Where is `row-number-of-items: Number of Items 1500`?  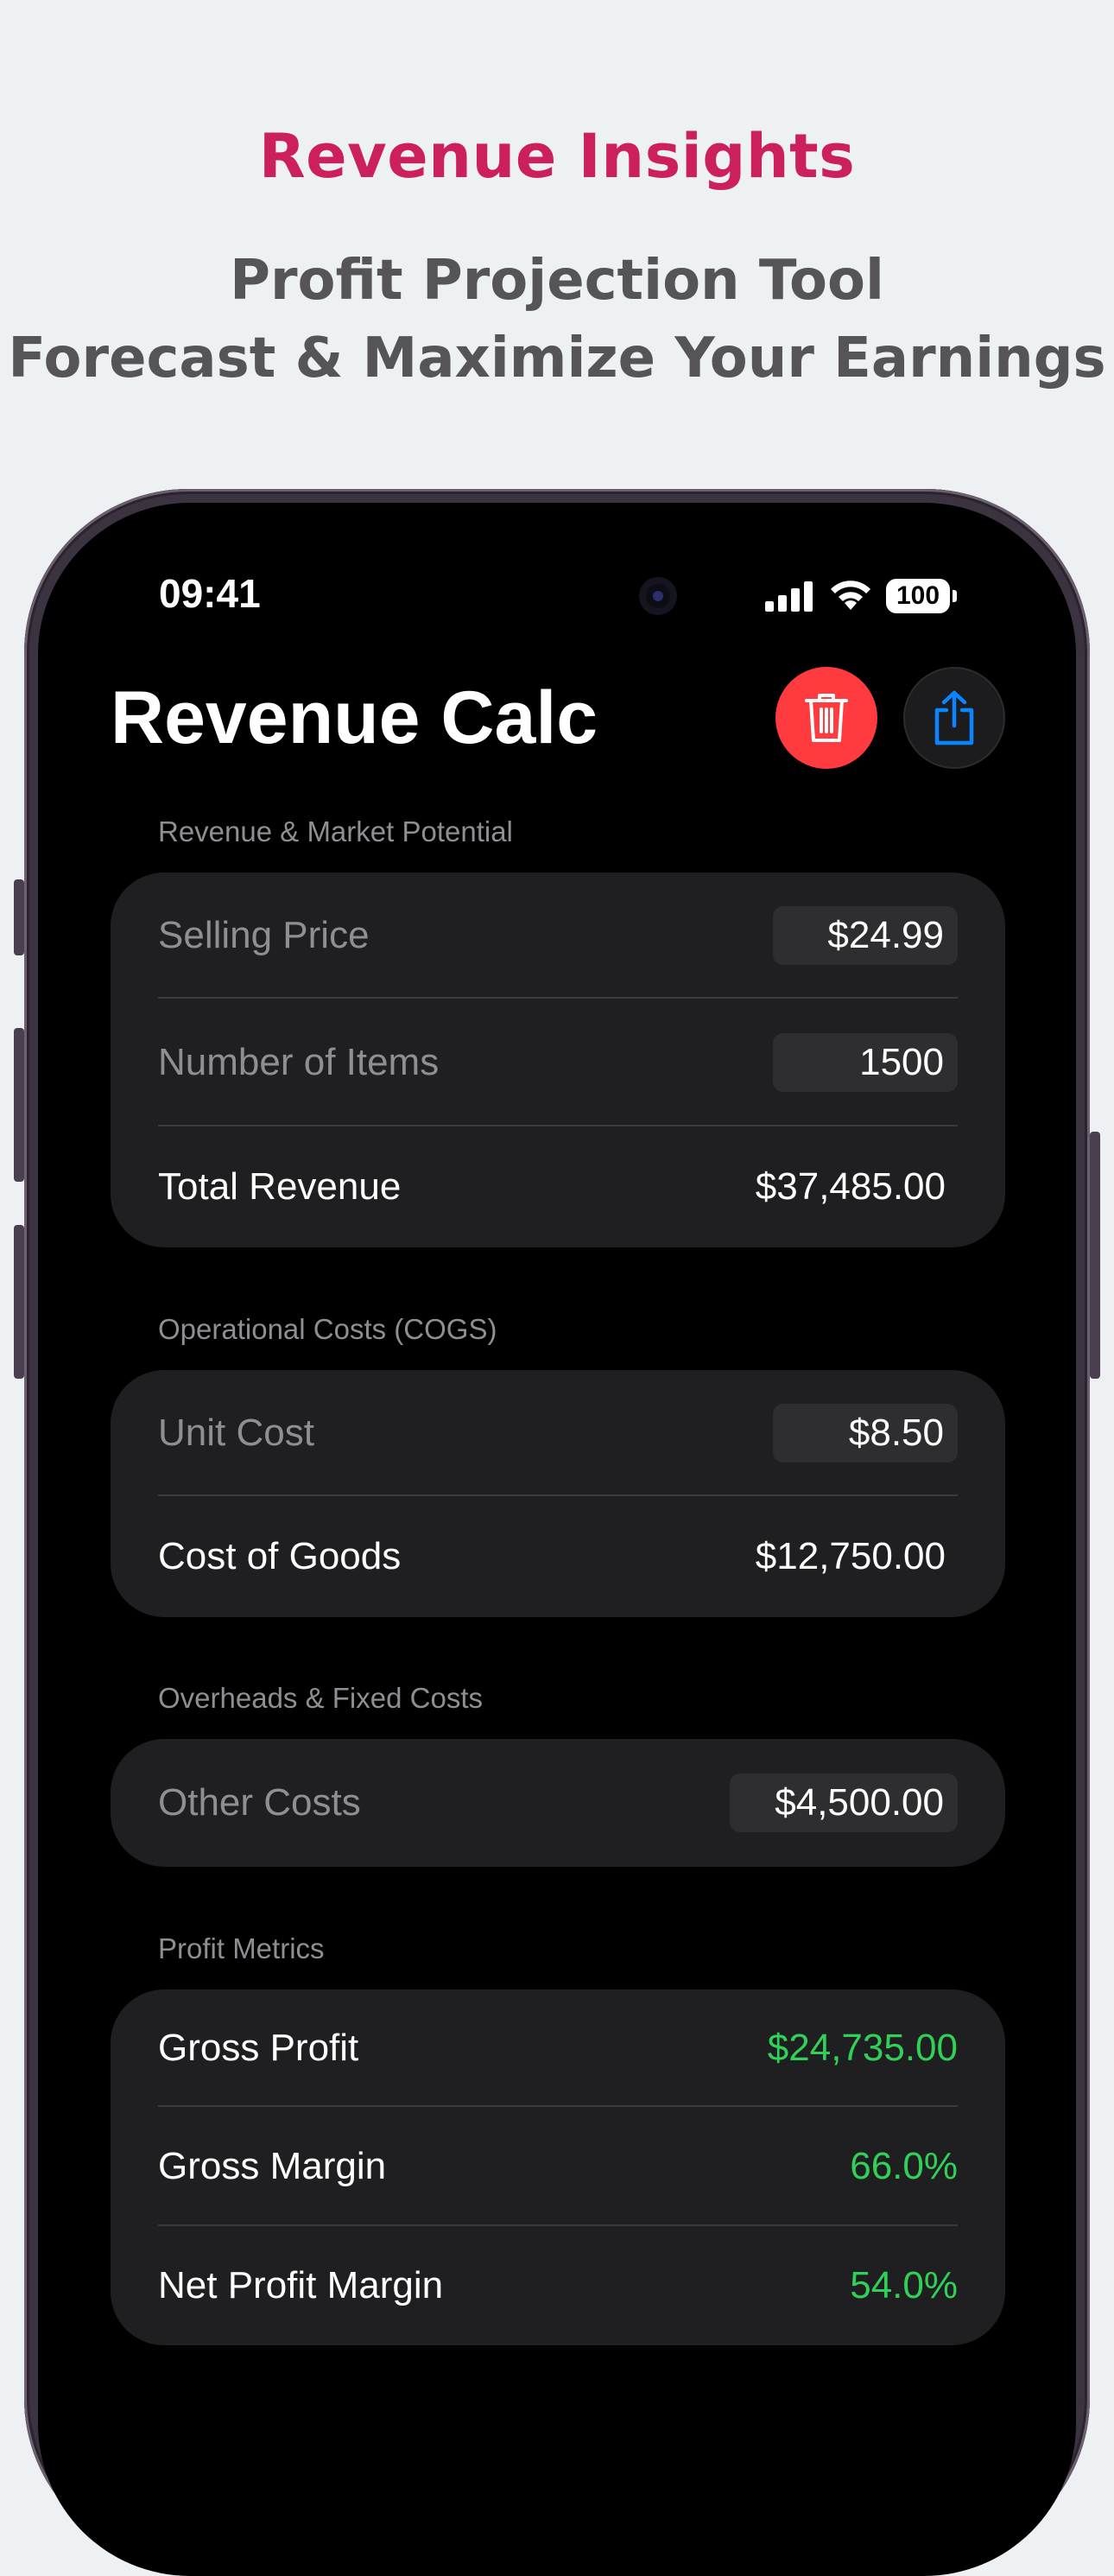 row-number-of-items: Number of Items 1500 is located at coordinates (558, 1062).